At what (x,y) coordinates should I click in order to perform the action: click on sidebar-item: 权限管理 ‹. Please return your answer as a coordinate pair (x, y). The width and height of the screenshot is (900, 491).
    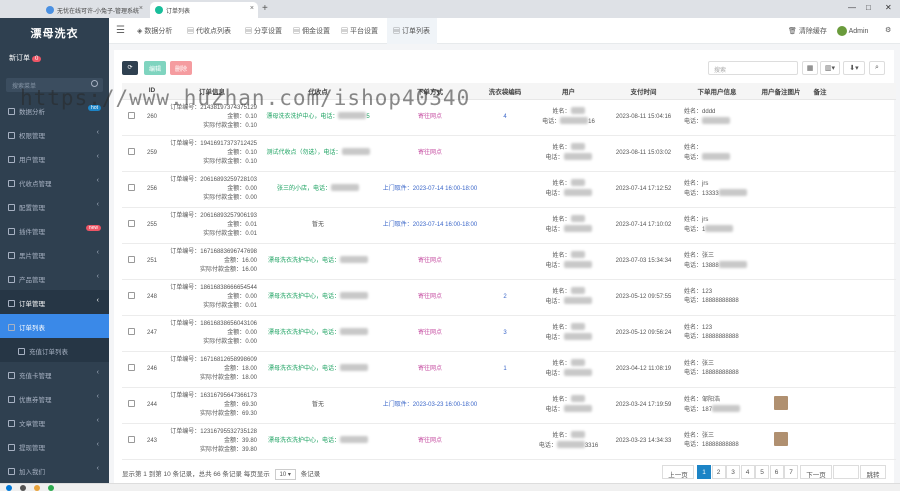
    Looking at the image, I should click on (54, 134).